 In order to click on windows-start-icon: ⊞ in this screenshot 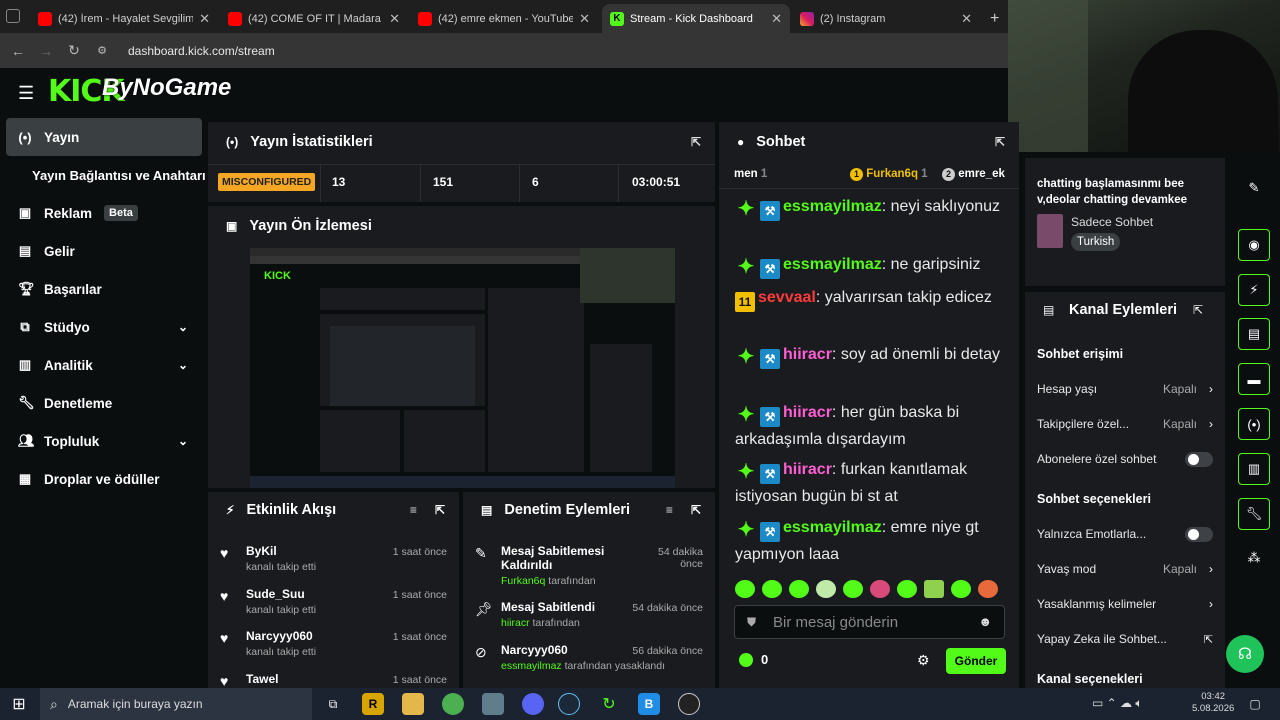, I will do `click(19, 704)`.